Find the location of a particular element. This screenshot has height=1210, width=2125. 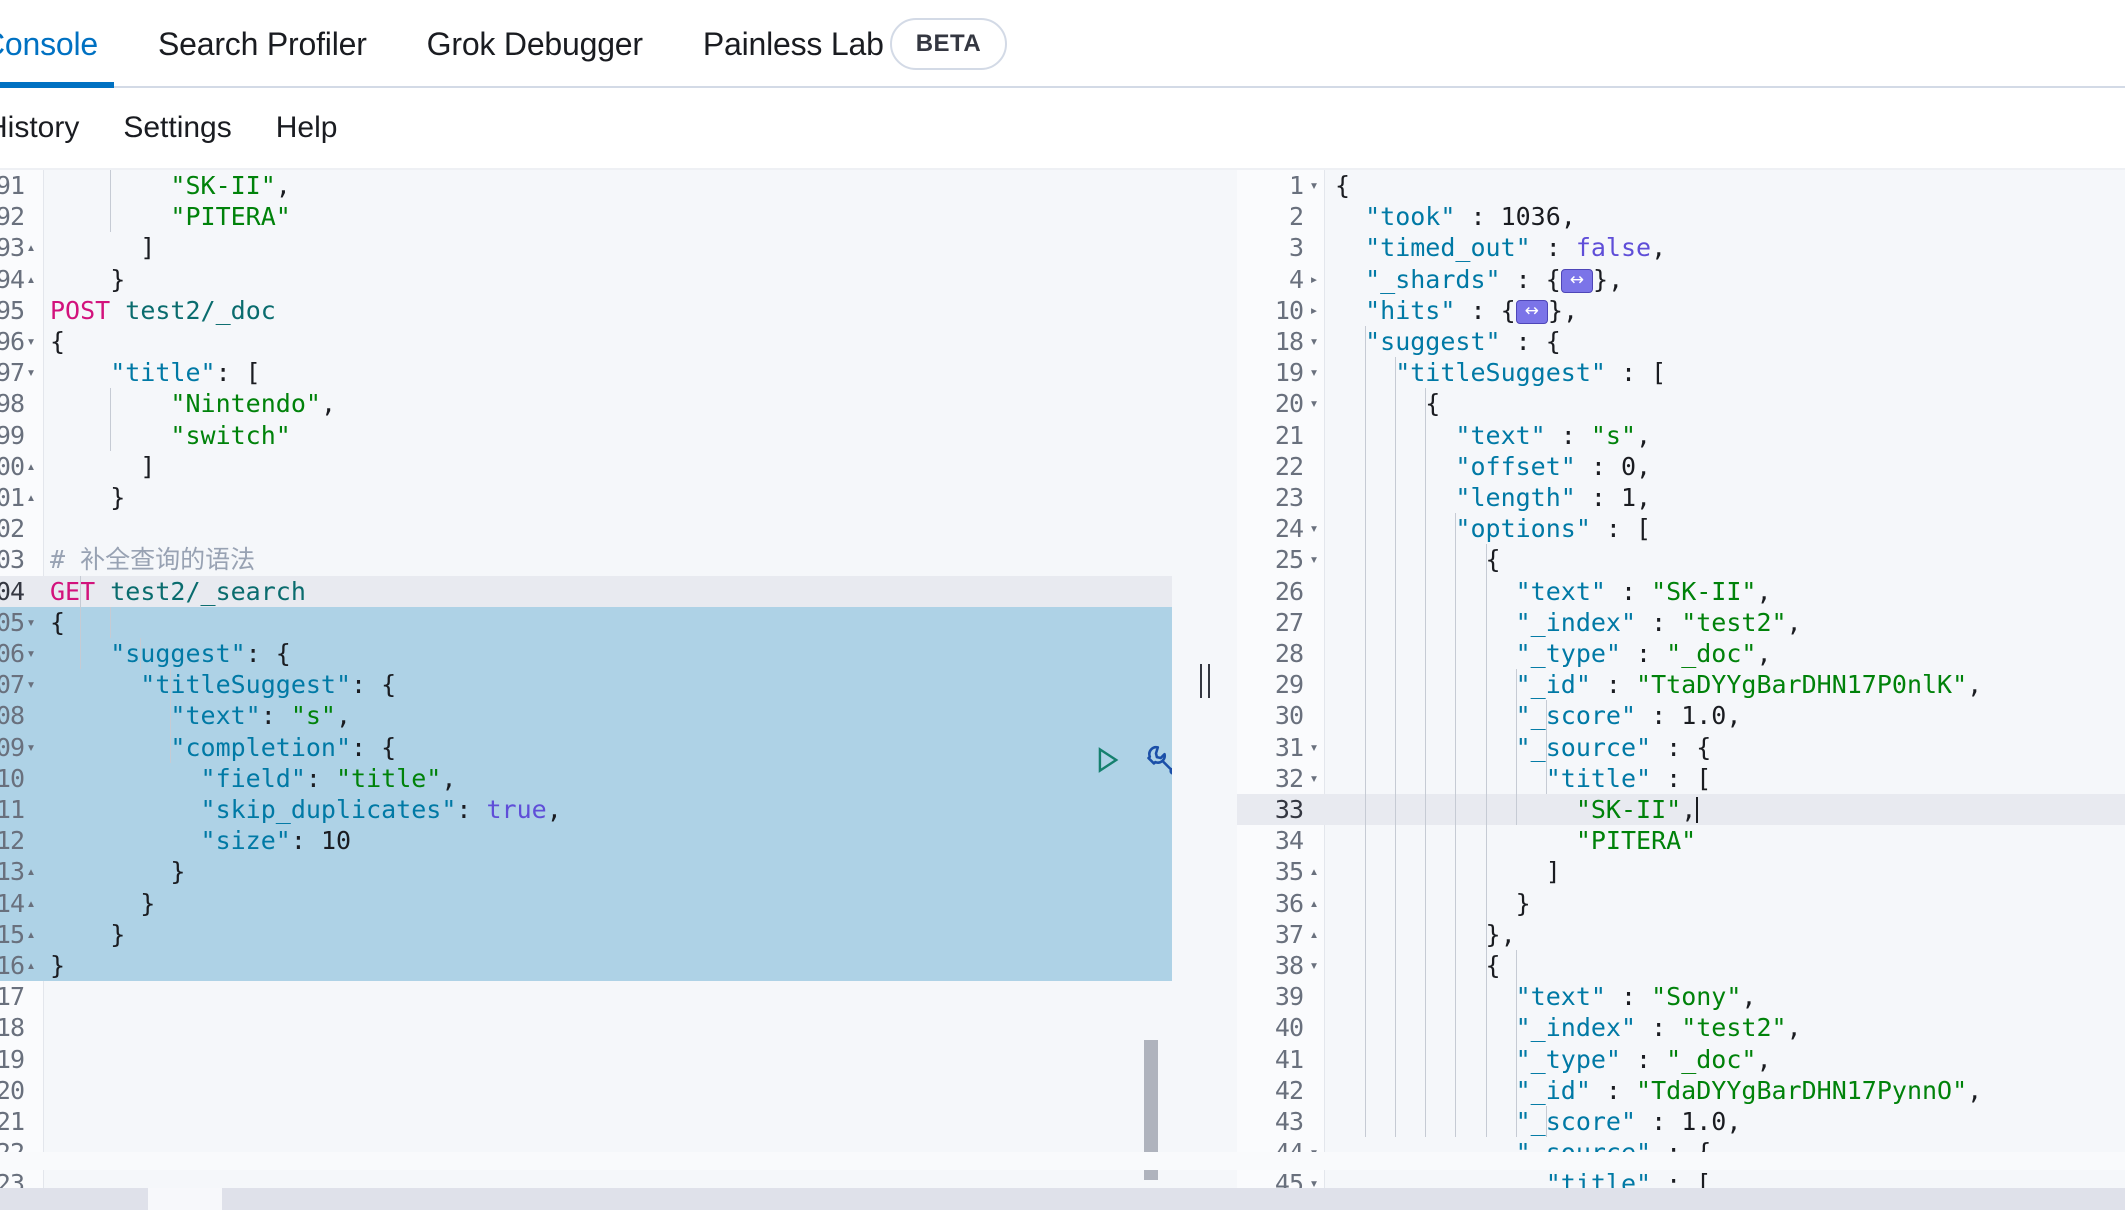

code-line: 95 POST test2/_doc is located at coordinates (586, 310).